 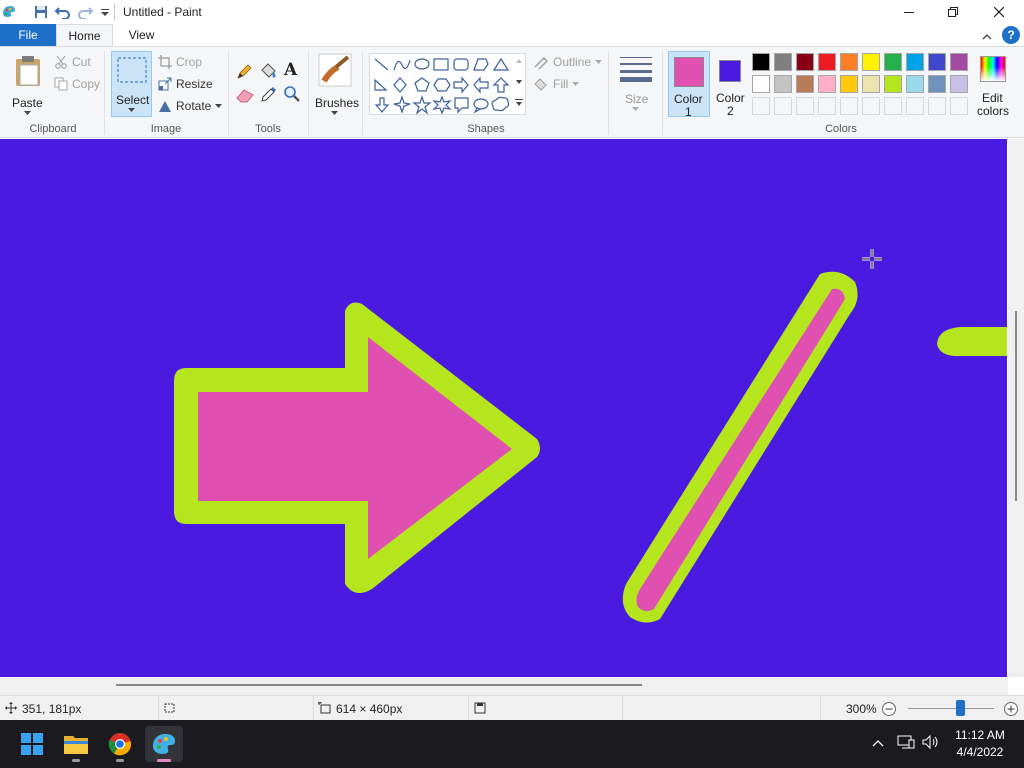 I want to click on magnifier-icon, so click(x=292, y=95).